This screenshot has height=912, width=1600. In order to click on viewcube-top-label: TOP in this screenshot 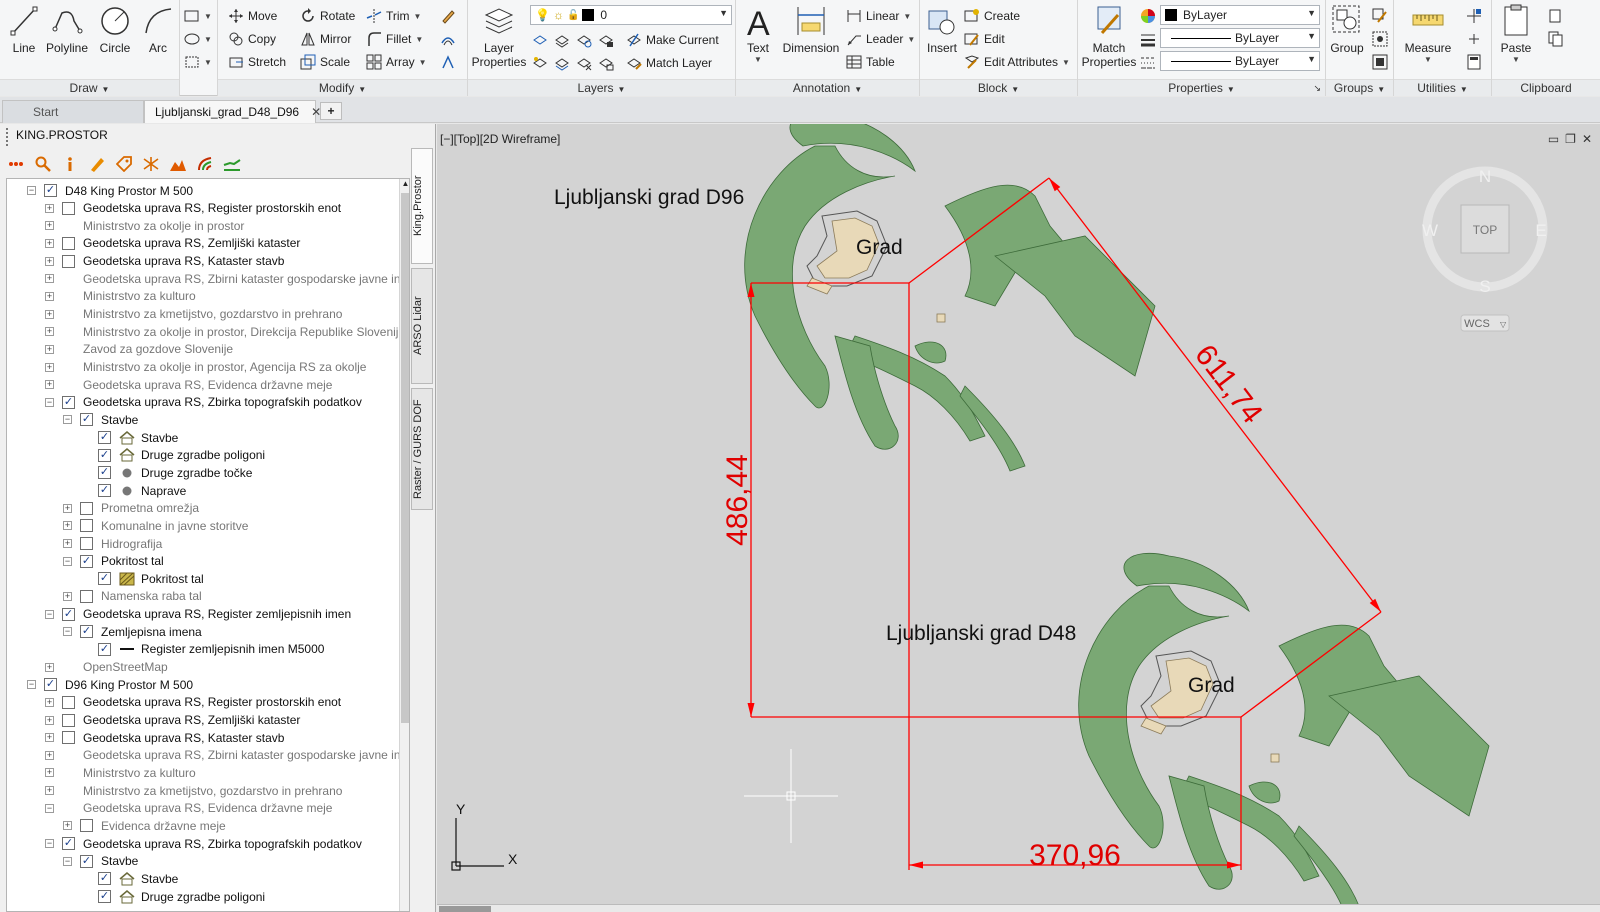, I will do `click(1485, 230)`.